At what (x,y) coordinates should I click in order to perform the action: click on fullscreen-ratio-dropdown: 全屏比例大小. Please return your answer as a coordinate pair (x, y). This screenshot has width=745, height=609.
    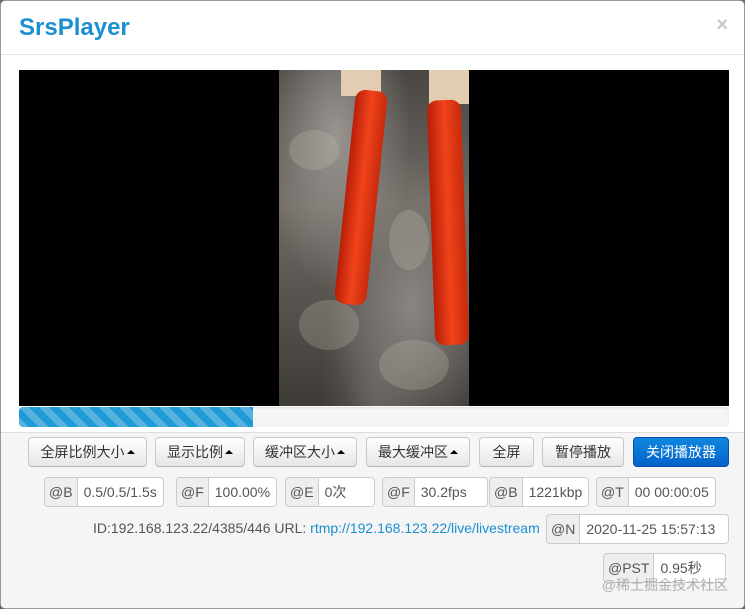
    Looking at the image, I should click on (87, 452).